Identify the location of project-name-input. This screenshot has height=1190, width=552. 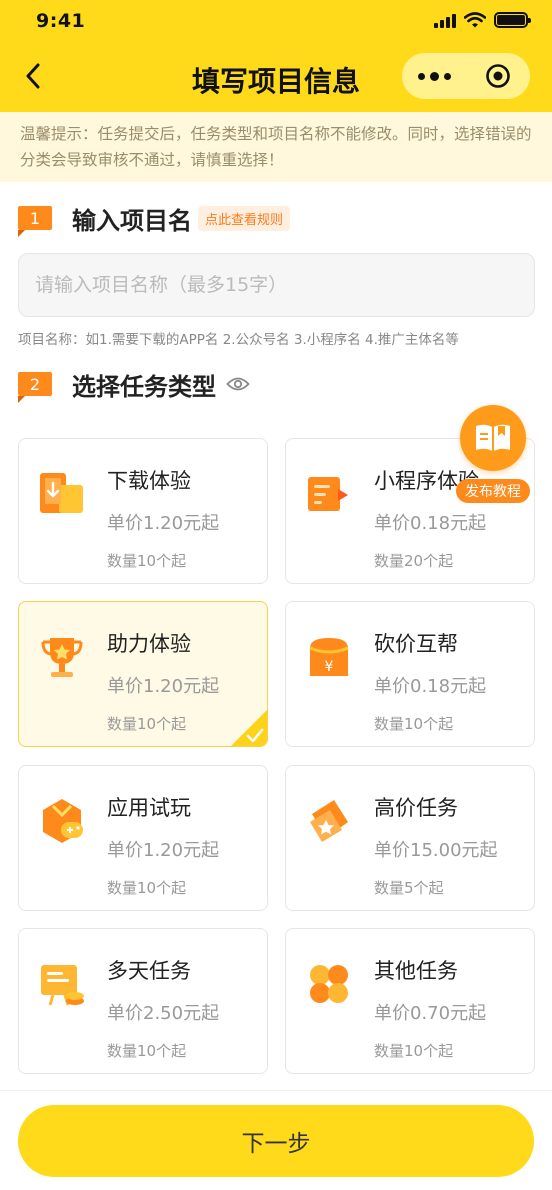
(276, 285).